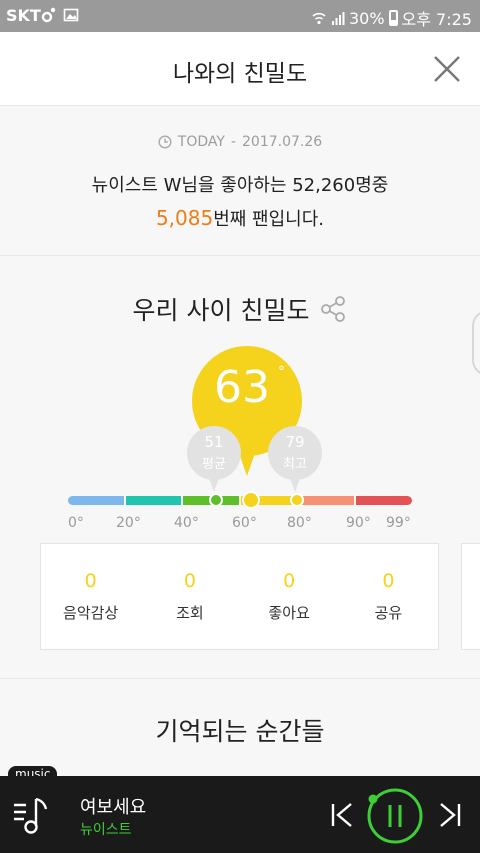 This screenshot has height=853, width=480. Describe the element at coordinates (319, 18) in the screenshot. I see `wifi-icon` at that location.